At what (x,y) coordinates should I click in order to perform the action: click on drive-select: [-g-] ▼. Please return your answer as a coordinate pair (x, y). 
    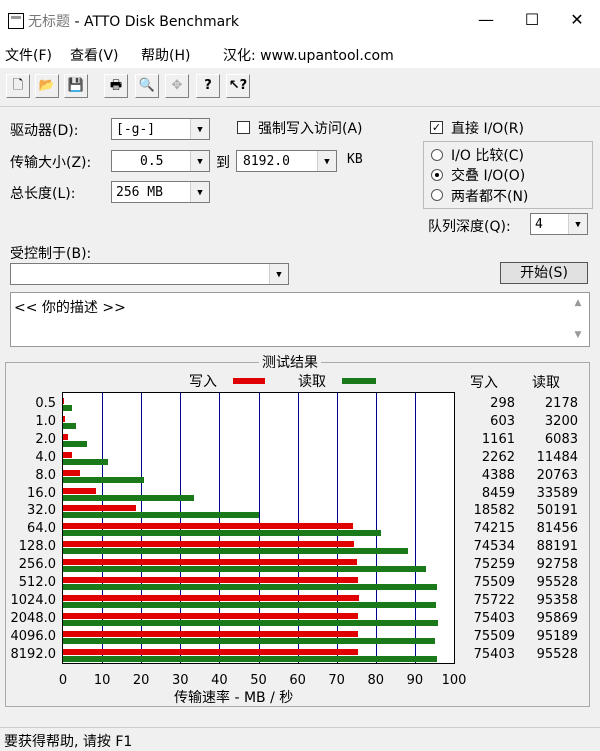
    Looking at the image, I should click on (160, 129).